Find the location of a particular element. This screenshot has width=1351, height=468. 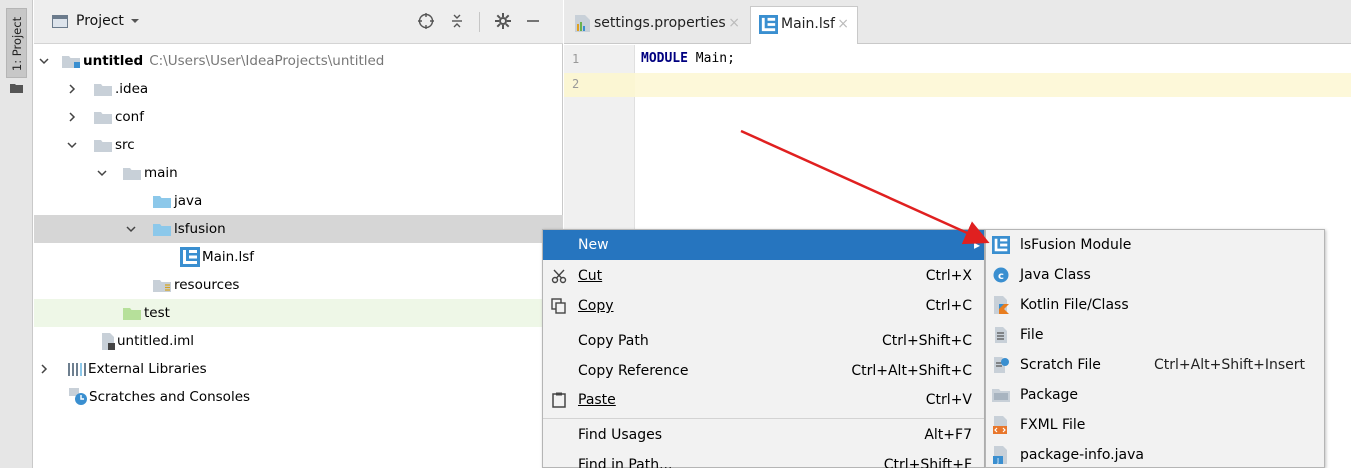

tab-label: settings.properties is located at coordinates (660, 23).